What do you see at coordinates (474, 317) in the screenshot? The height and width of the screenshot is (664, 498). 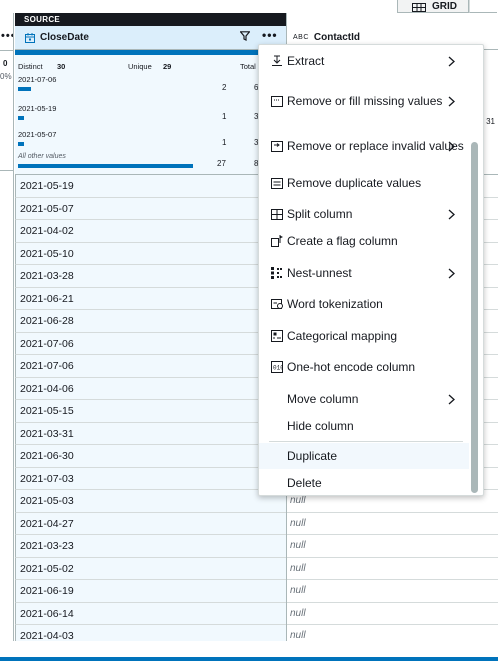 I see `menu-scrollbar` at bounding box center [474, 317].